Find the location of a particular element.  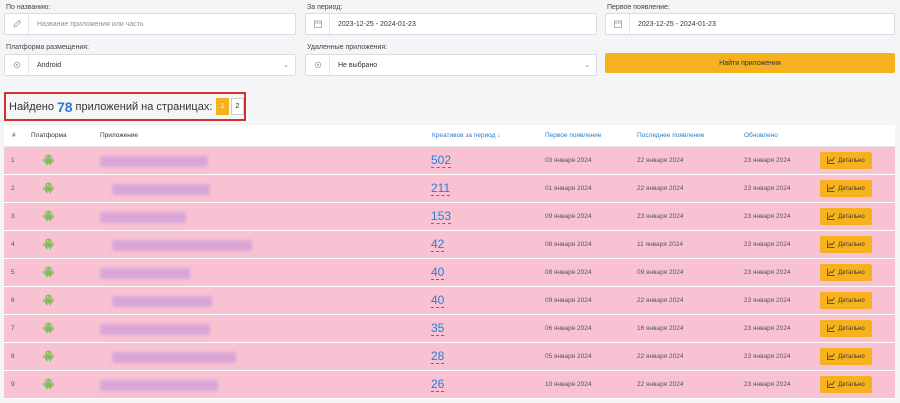

platform-filter-label: Платформа размещения: is located at coordinates (47, 47).